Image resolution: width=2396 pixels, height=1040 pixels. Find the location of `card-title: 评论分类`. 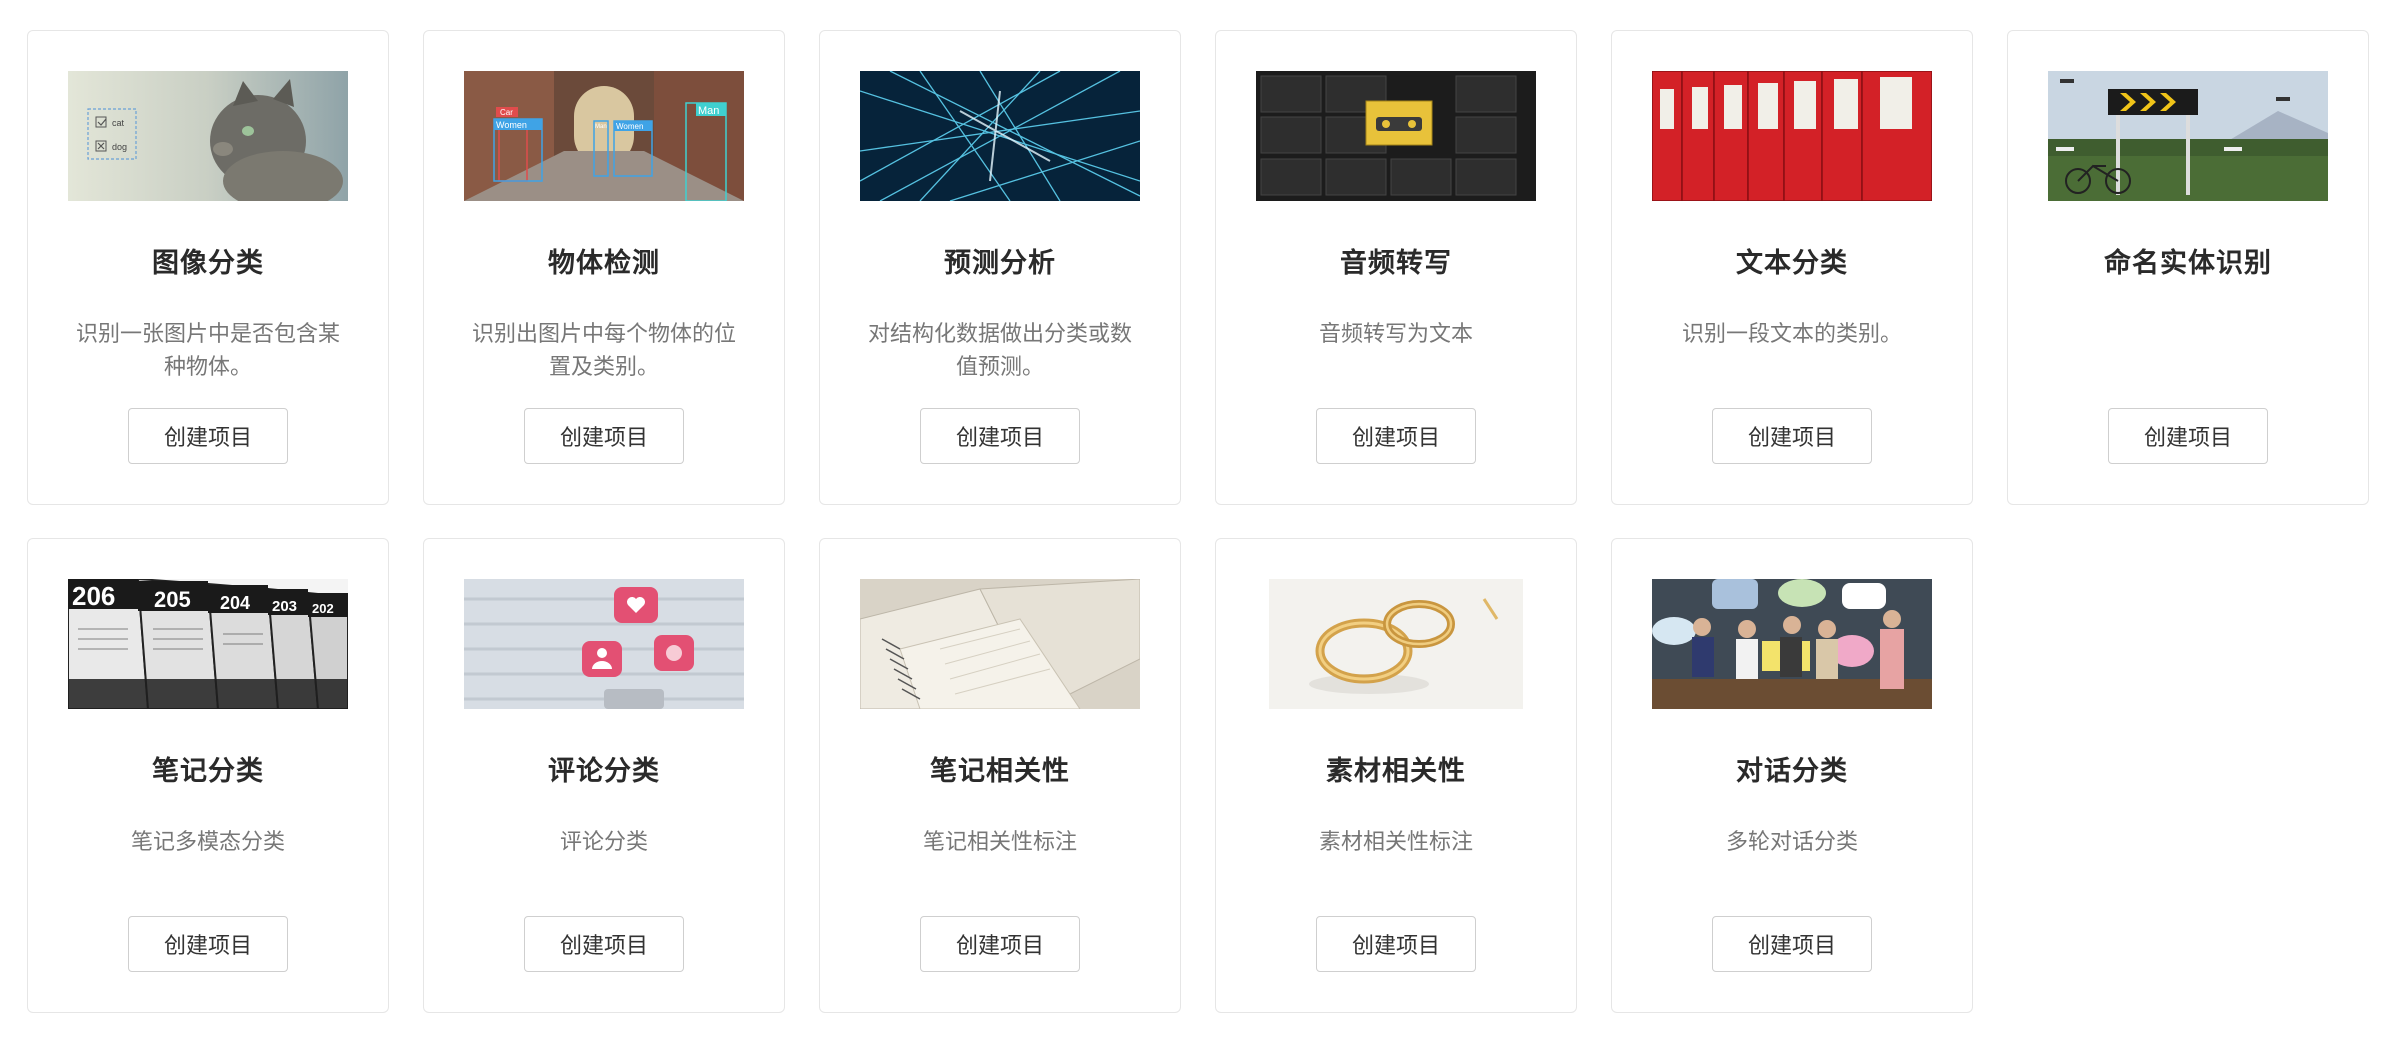

card-title: 评论分类 is located at coordinates (604, 771).